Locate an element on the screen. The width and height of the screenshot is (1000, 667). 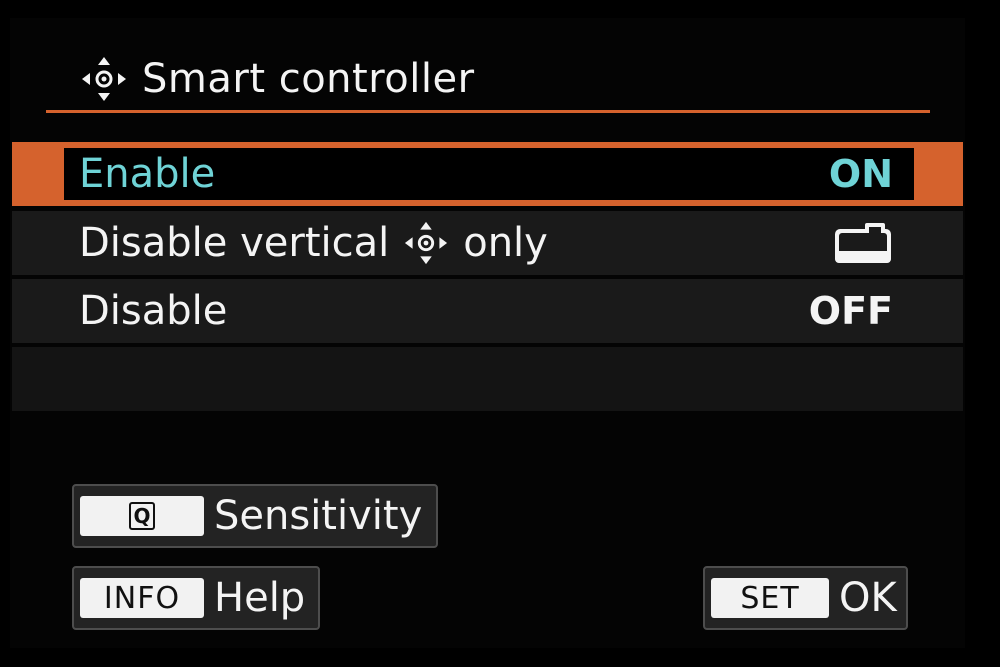
q-key-label: Q is located at coordinates (142, 516).